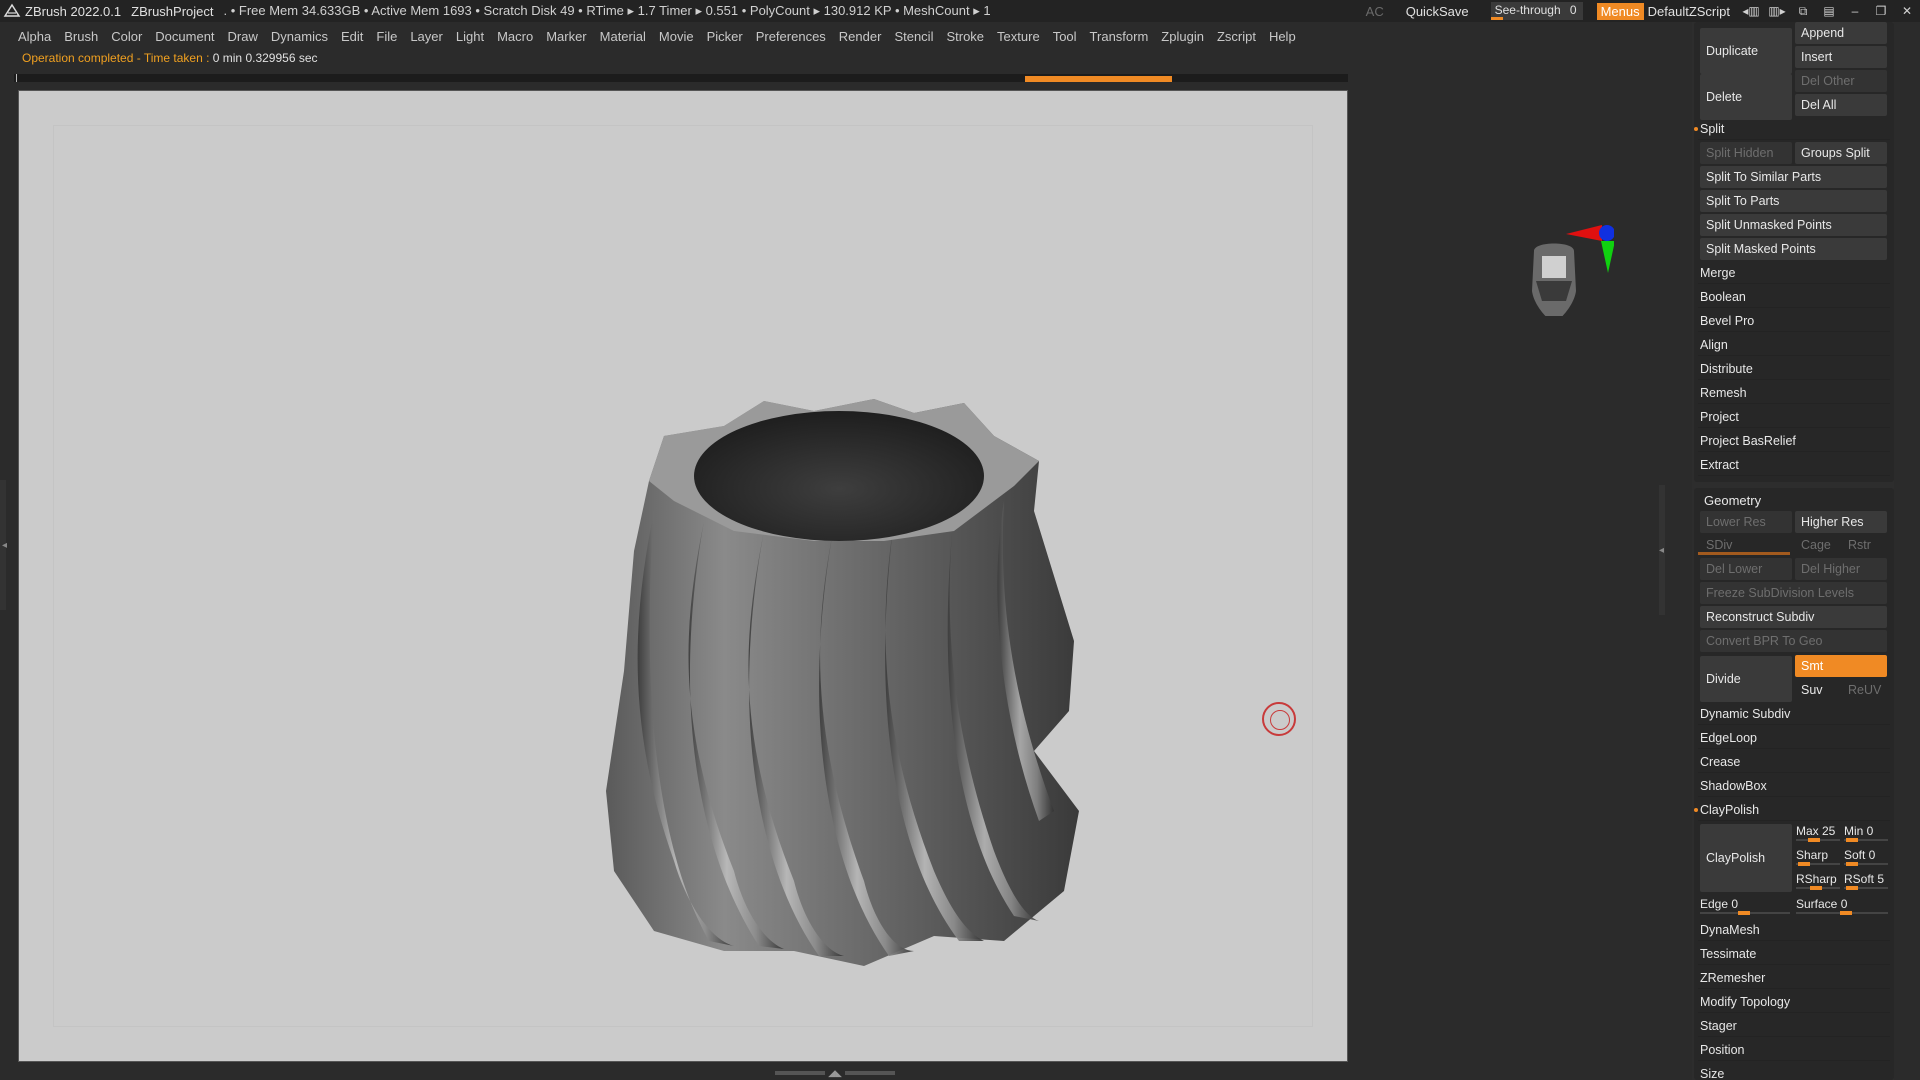  Describe the element at coordinates (1536, 11) in the screenshot. I see `see-through-slider: See-through 0` at that location.